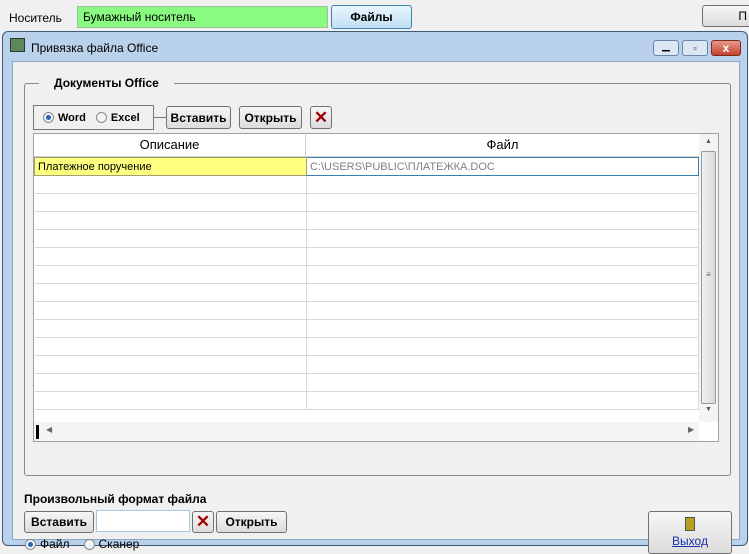  Describe the element at coordinates (202, 17) in the screenshot. I see `carrier-field: Бумажный носитель` at that location.